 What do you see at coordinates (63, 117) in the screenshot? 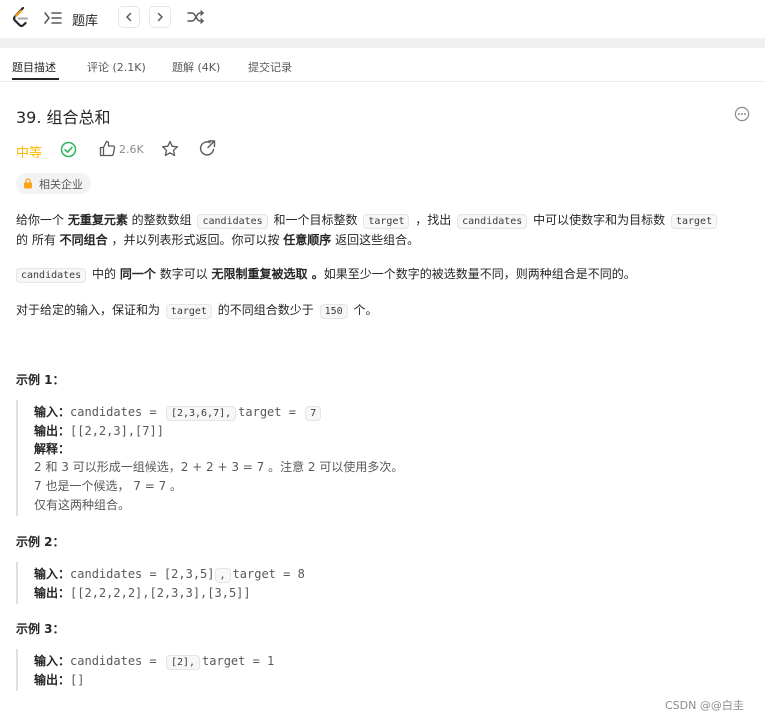
I see `page-title: 39. 组合总和` at bounding box center [63, 117].